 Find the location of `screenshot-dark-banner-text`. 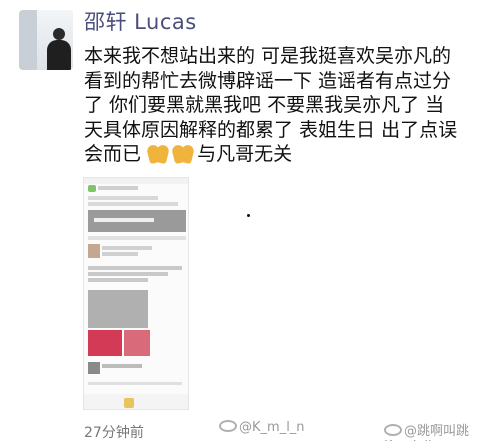

screenshot-dark-banner-text is located at coordinates (124, 220).